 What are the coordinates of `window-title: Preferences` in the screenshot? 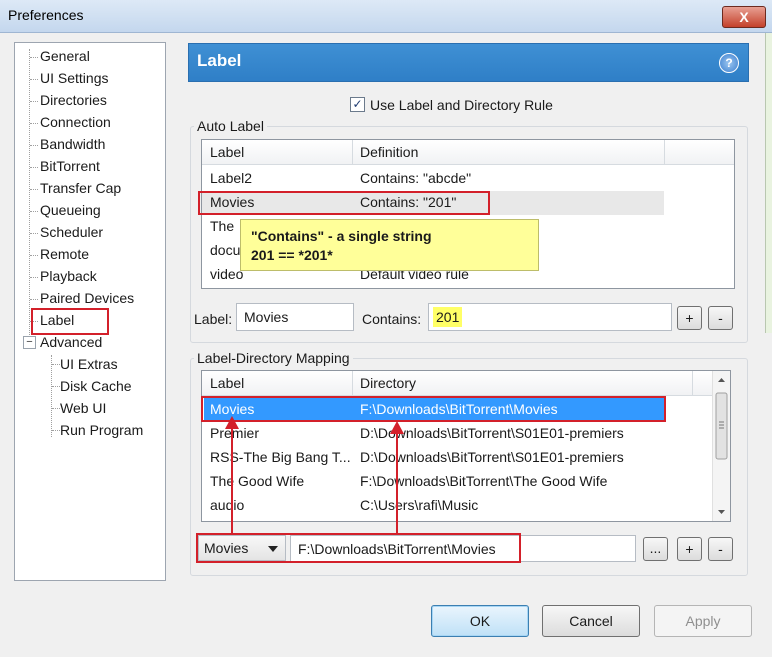 It's located at (46, 15).